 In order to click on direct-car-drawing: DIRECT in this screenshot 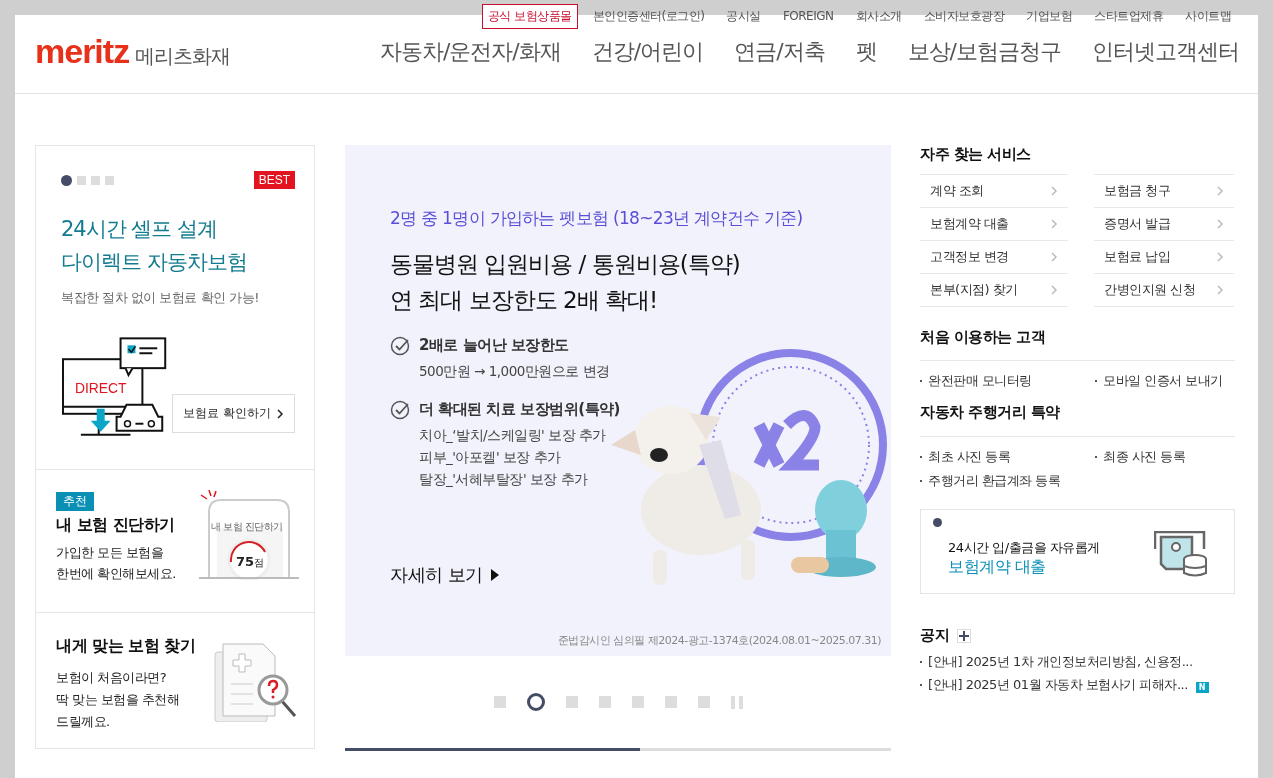, I will do `click(117, 387)`.